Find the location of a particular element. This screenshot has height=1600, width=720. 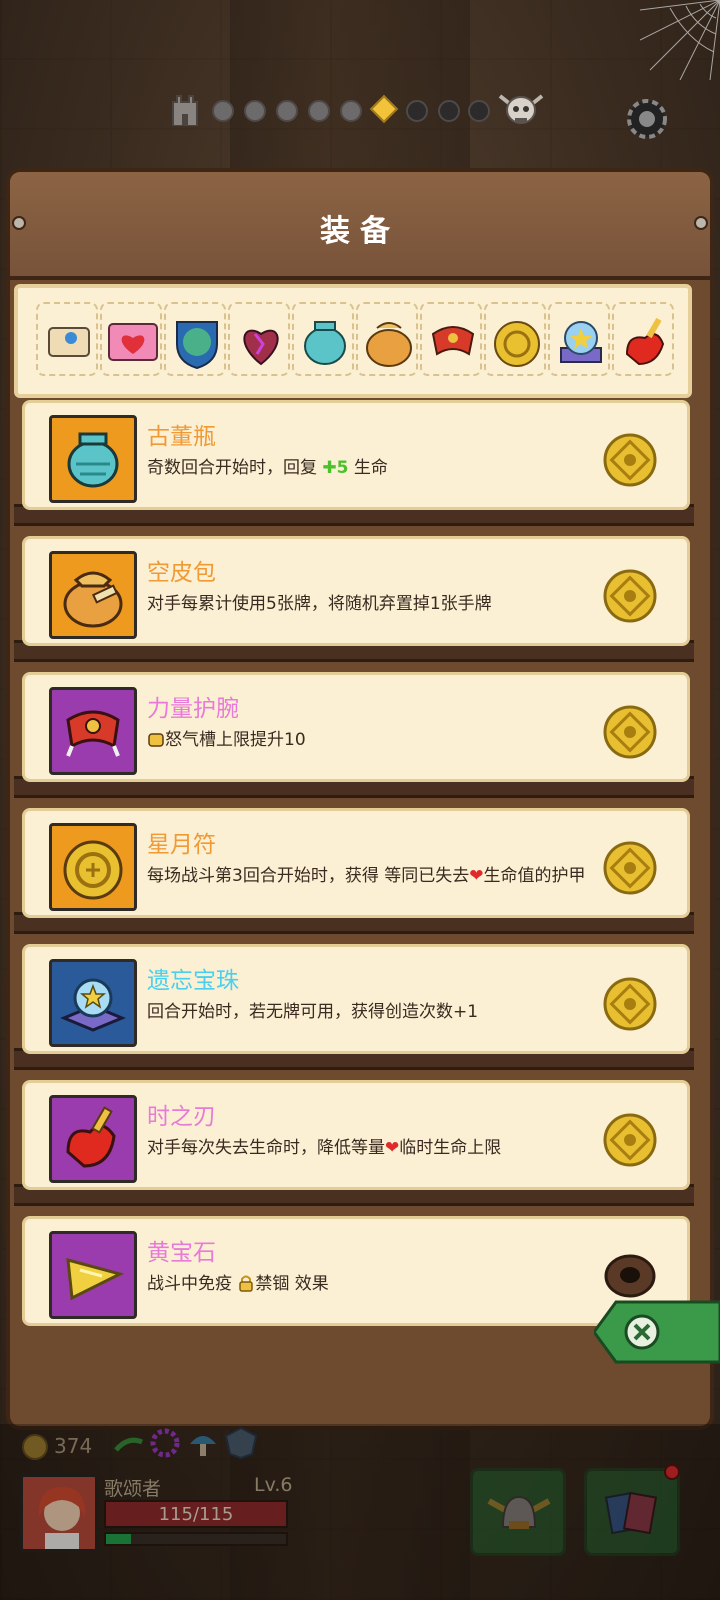

strip-item-dark-heart is located at coordinates (259, 339).